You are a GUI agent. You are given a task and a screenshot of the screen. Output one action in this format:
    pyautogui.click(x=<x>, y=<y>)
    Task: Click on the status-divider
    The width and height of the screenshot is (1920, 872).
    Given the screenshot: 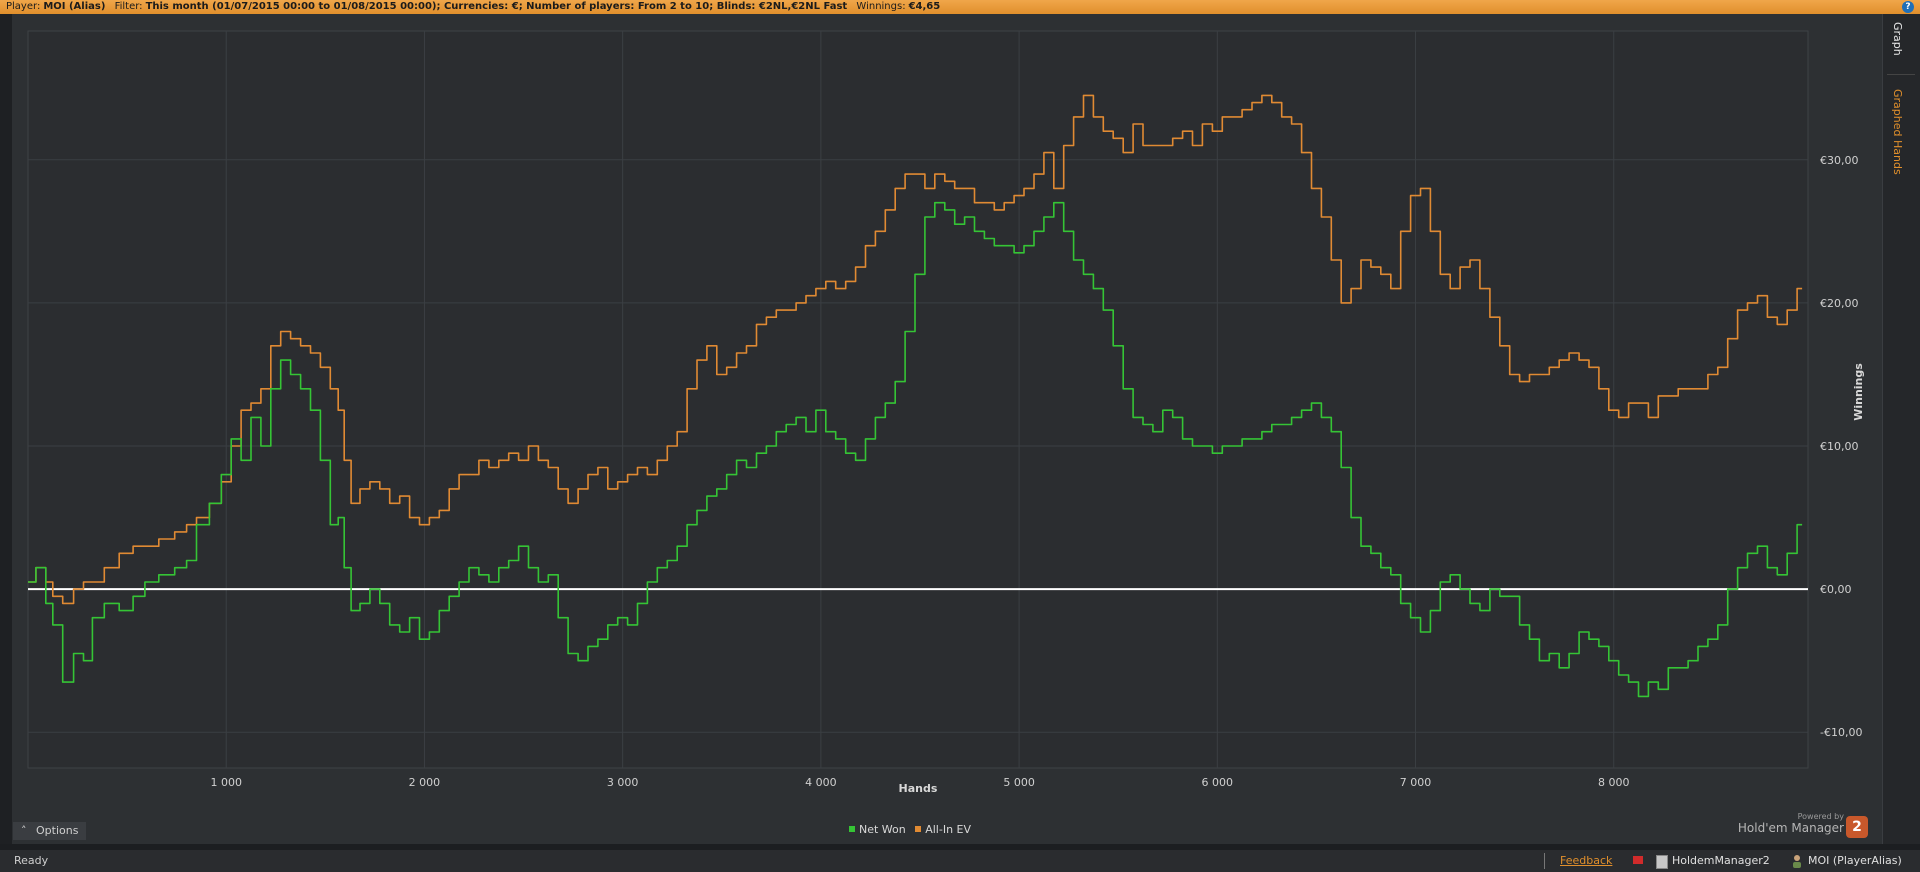 What is the action you would take?
    pyautogui.click(x=1544, y=861)
    